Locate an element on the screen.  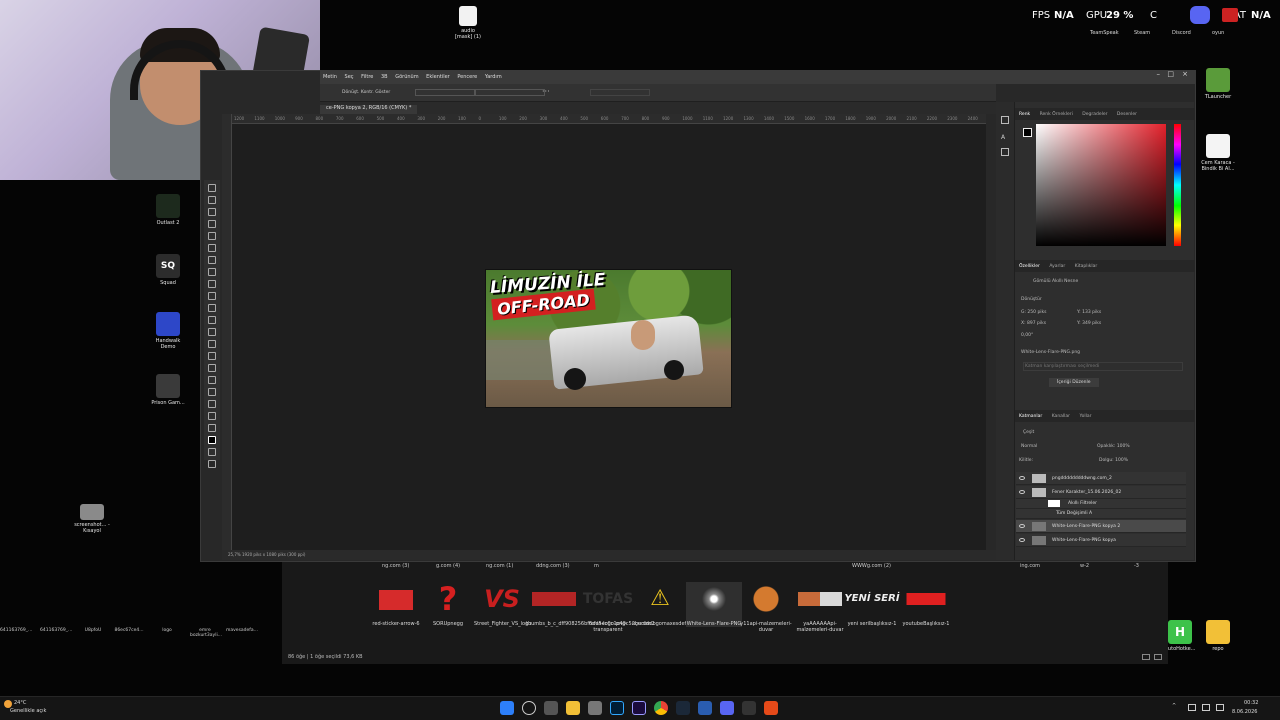
layer-row-selected: White-Lens-Flare-PNG kopya 2 is located at coordinates (1101, 526).